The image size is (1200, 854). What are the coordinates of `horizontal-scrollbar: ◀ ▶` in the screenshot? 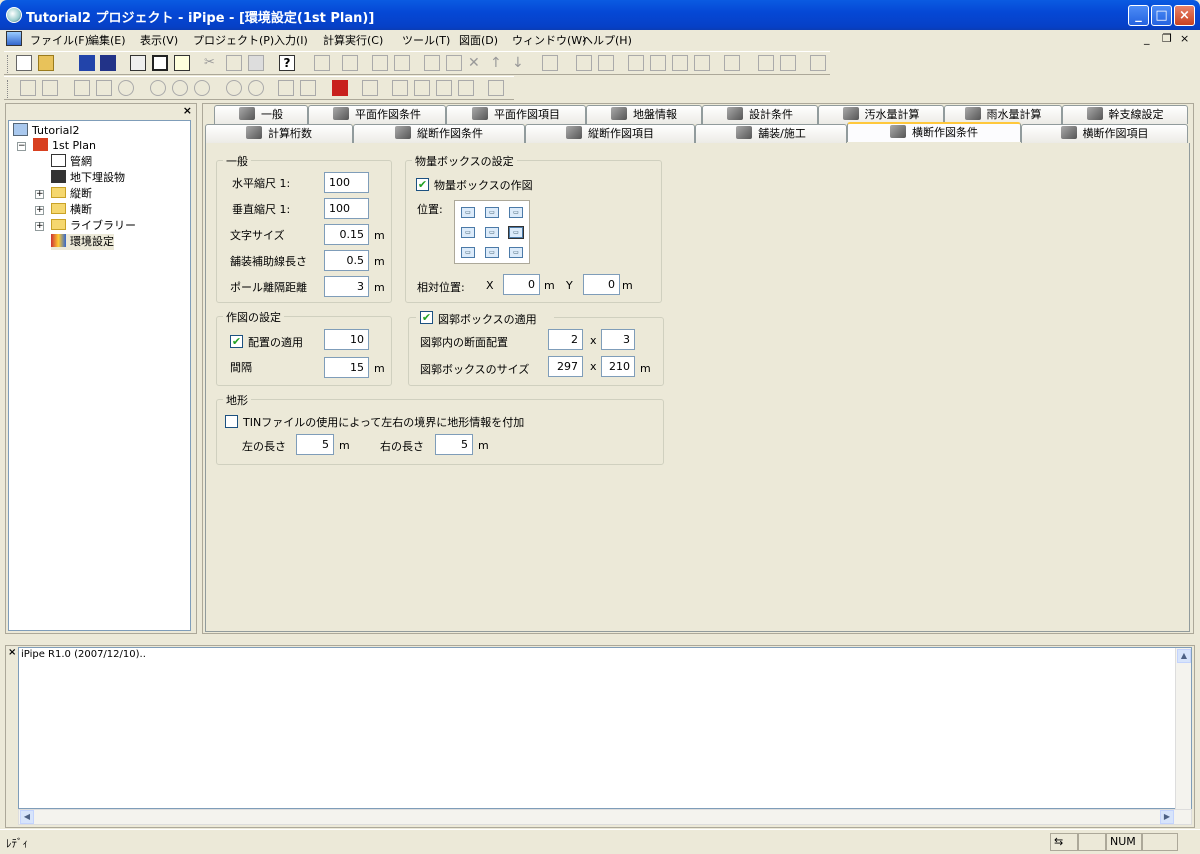 It's located at (605, 817).